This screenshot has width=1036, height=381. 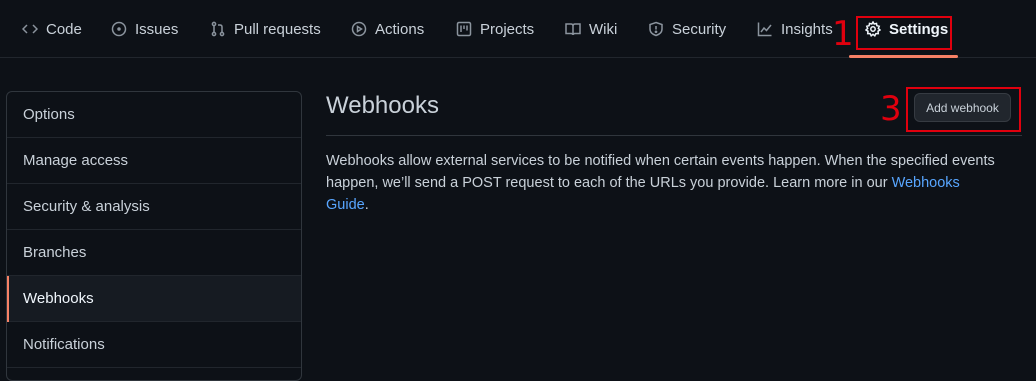 What do you see at coordinates (58, 298) in the screenshot?
I see `sidebar-item-label: Webhooks` at bounding box center [58, 298].